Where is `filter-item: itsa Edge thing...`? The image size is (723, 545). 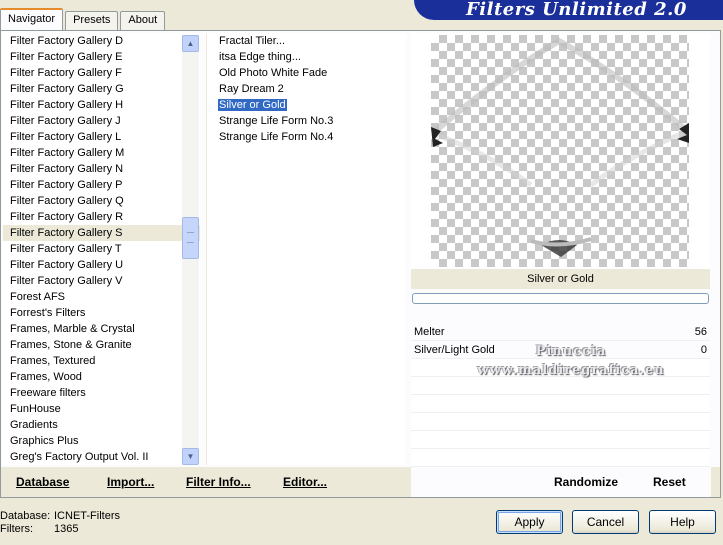 filter-item: itsa Edge thing... is located at coordinates (306, 57).